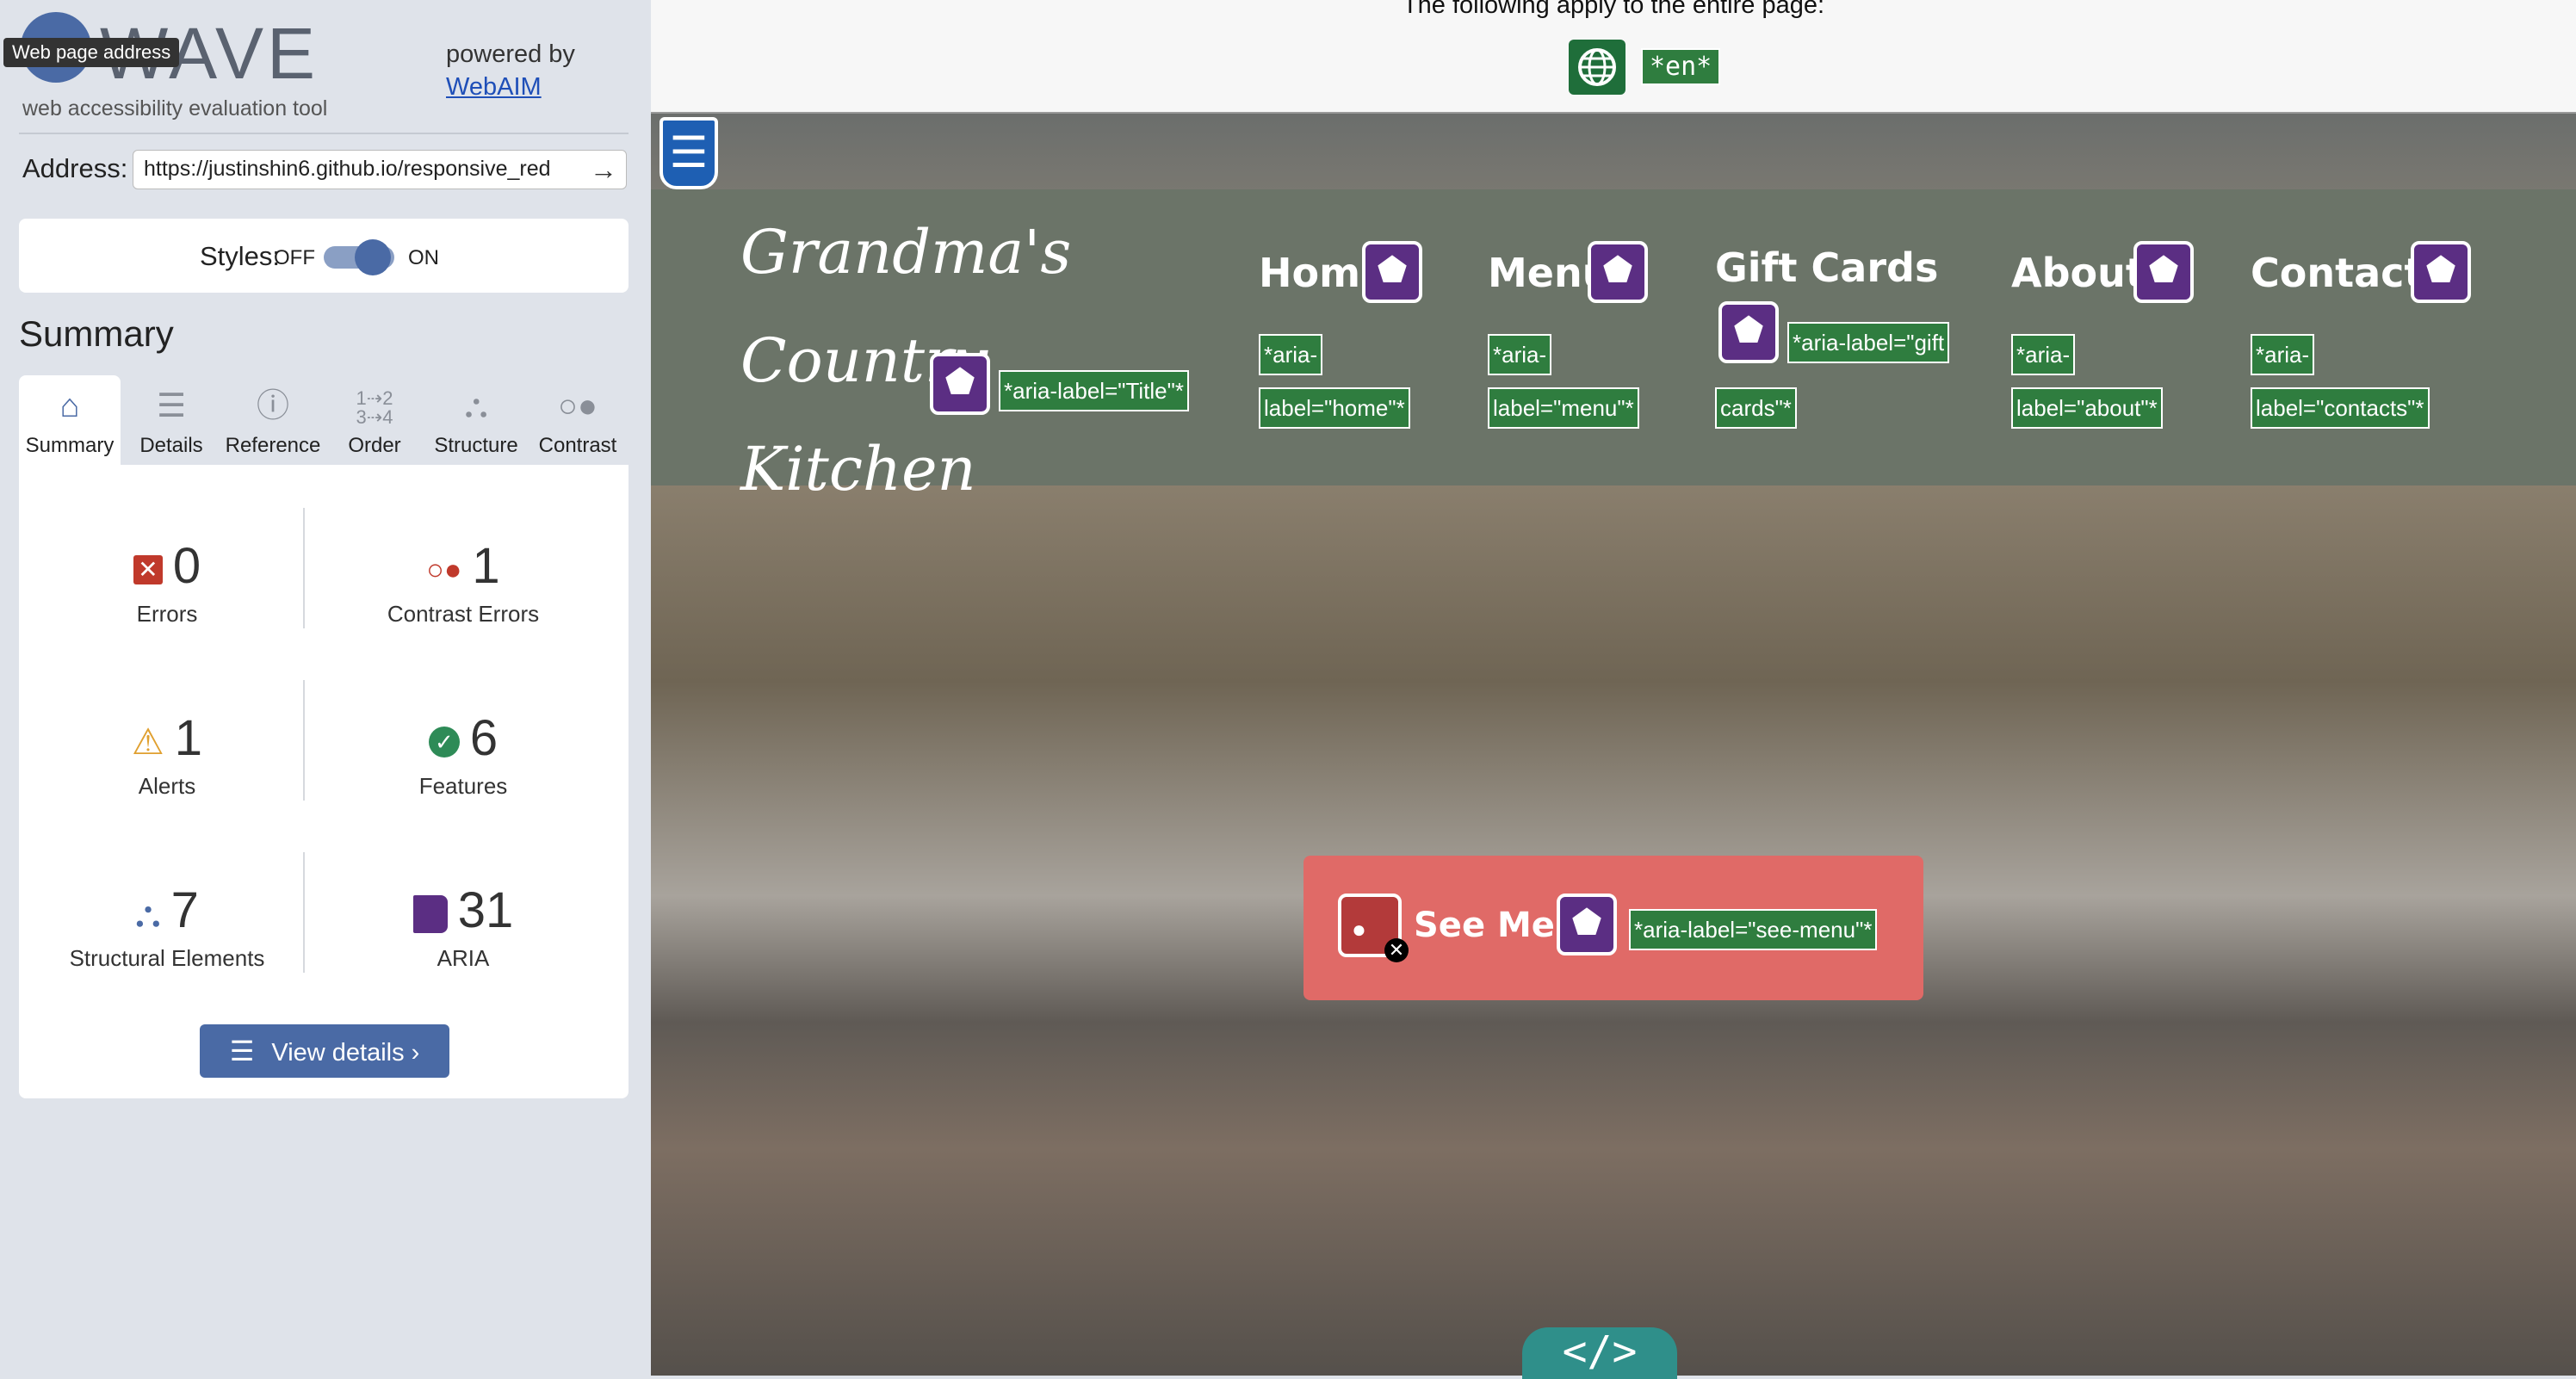  Describe the element at coordinates (294, 257) in the screenshot. I see `styles-off-label: OFF` at that location.